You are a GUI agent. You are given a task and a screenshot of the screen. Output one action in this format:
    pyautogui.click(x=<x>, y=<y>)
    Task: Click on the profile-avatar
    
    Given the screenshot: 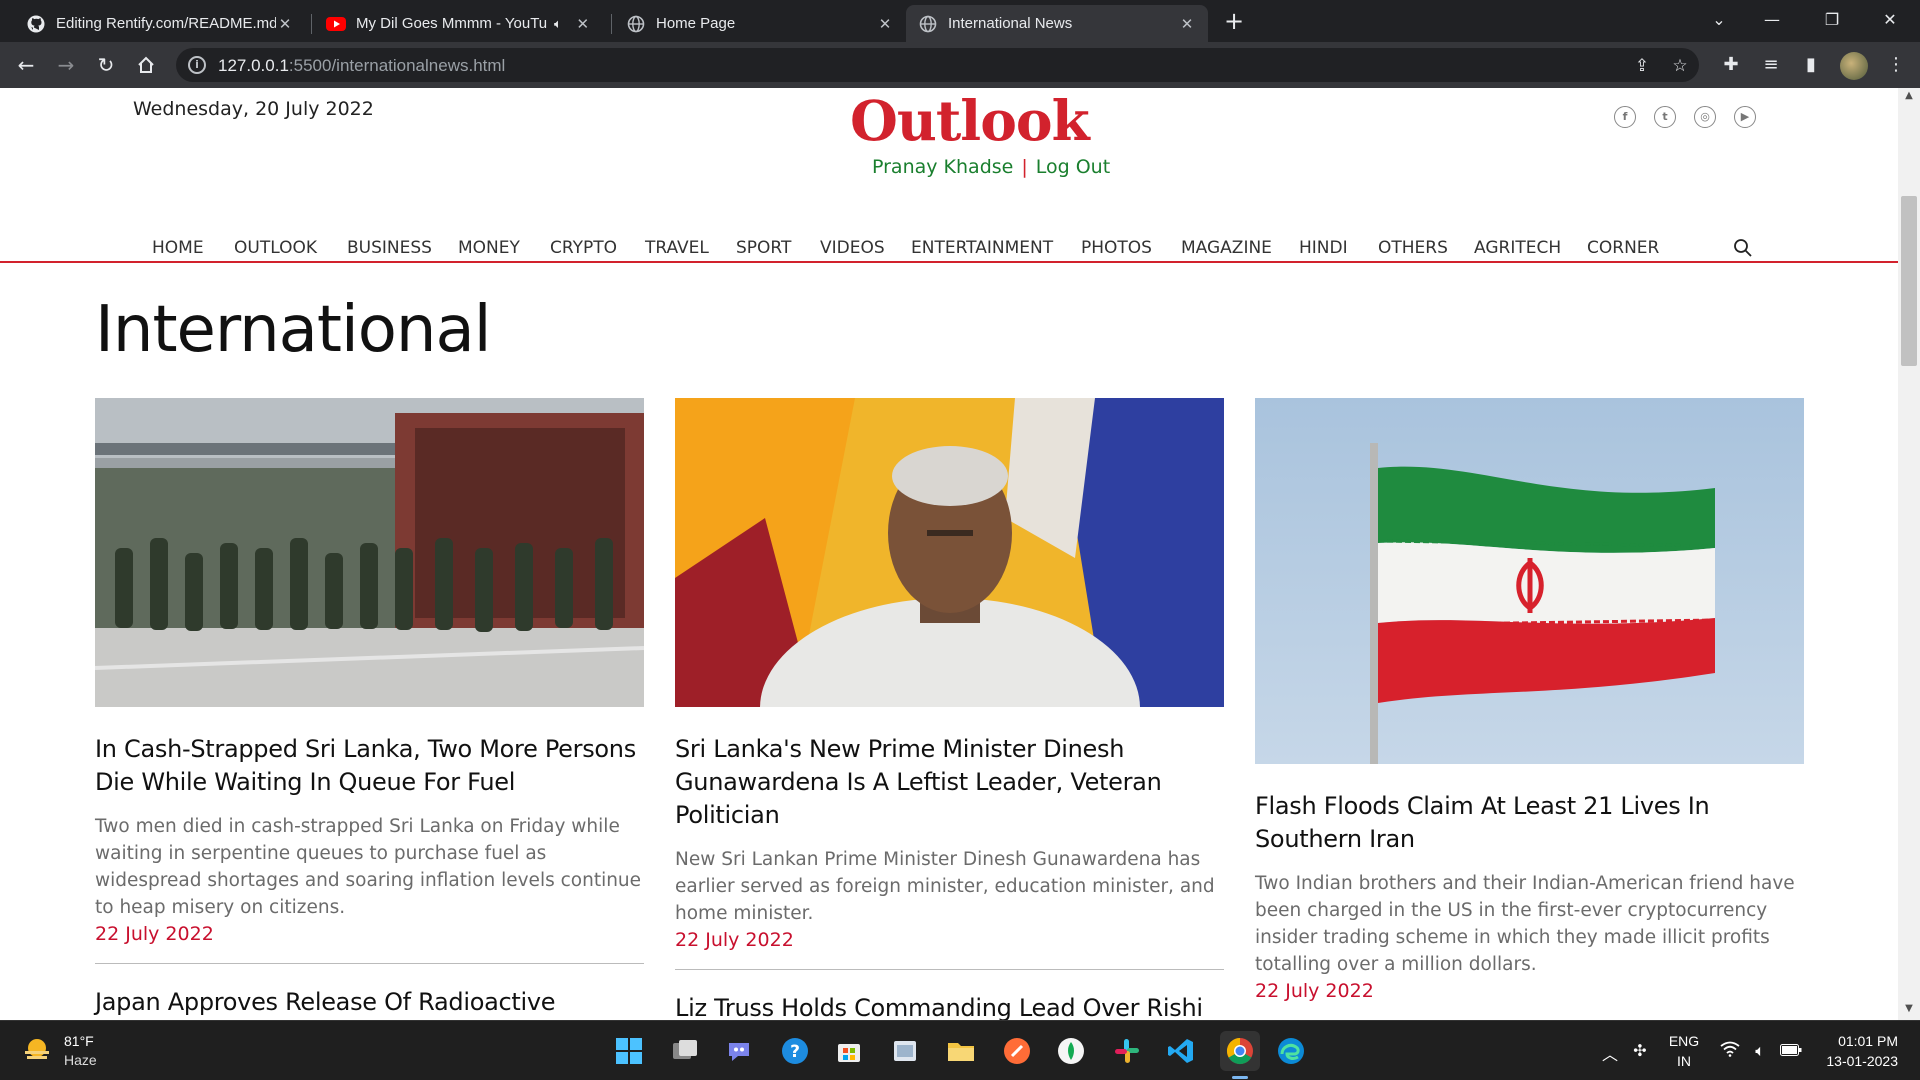 What is the action you would take?
    pyautogui.click(x=1854, y=66)
    